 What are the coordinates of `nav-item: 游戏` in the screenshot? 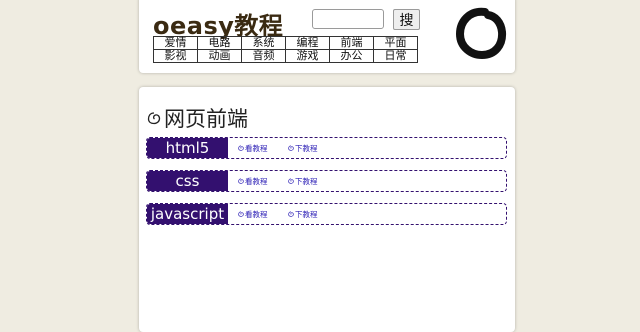 It's located at (307, 56).